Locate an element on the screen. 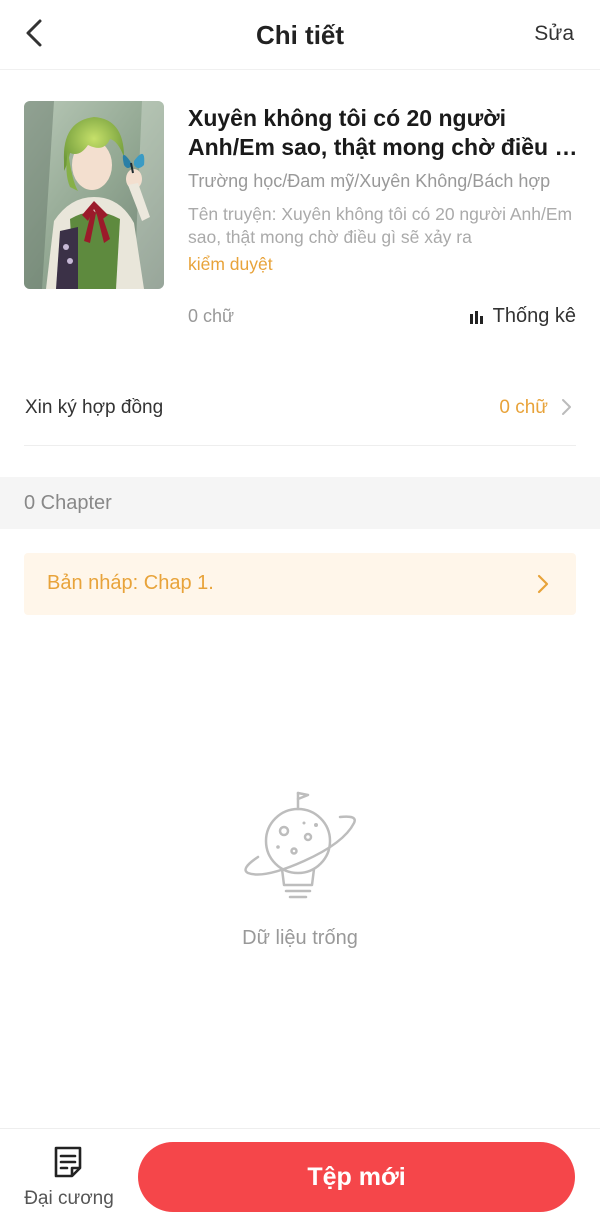 The height and width of the screenshot is (1223, 600). document-icon is located at coordinates (68, 1162).